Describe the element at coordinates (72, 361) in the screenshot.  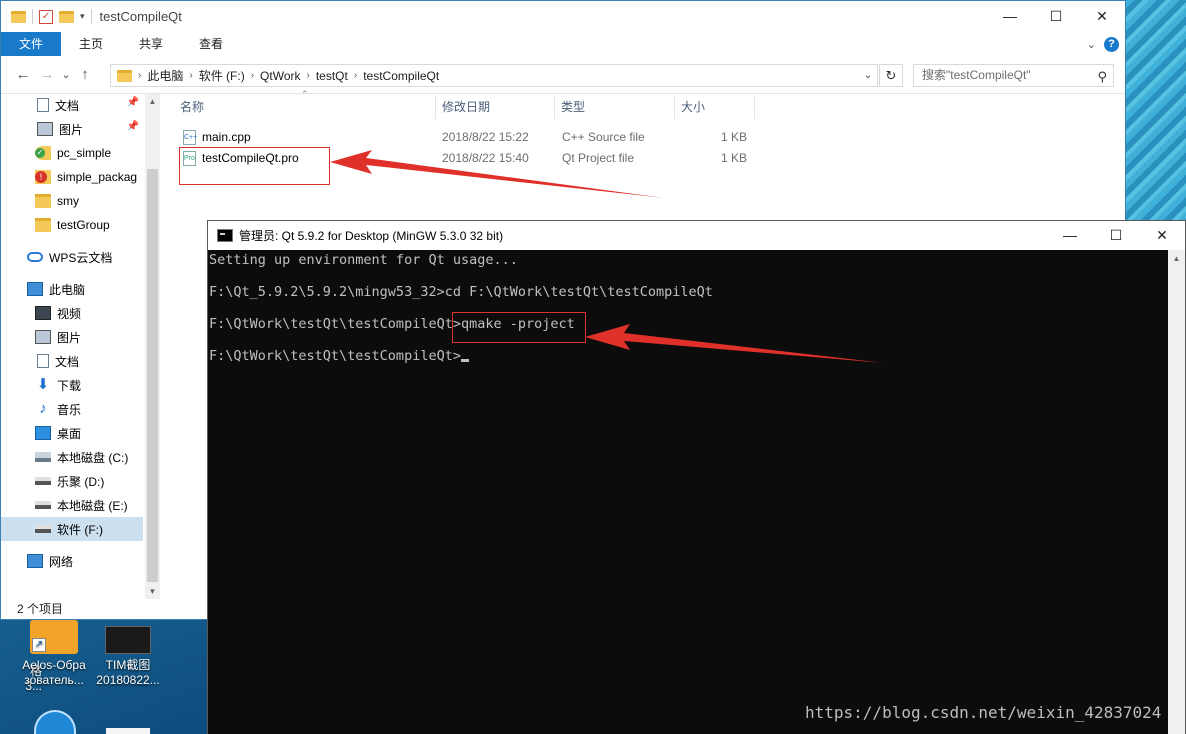
I see `sidebar-item-documents: 文档` at that location.